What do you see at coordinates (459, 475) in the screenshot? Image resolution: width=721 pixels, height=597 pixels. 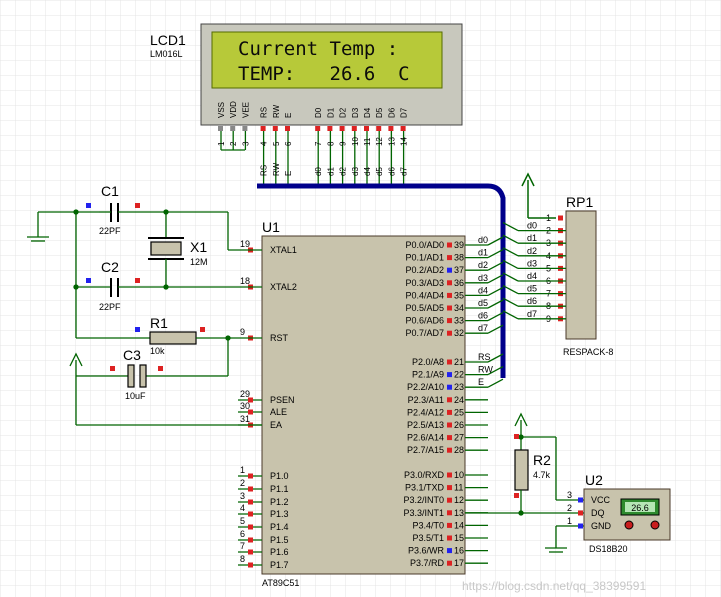 I see `mcu-right-pin-number: 10` at bounding box center [459, 475].